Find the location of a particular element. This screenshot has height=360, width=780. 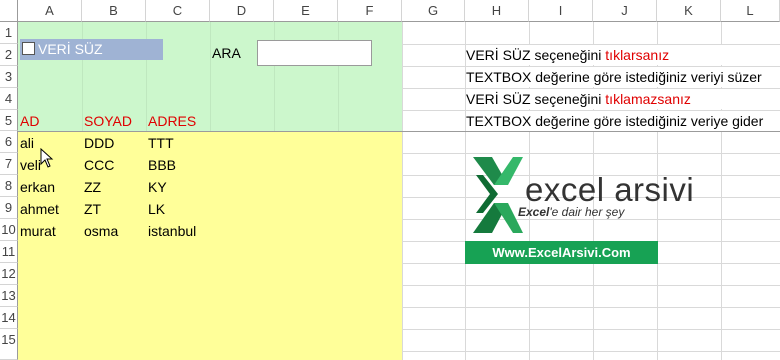

column-label-soyad: SOYAD is located at coordinates (108, 121).